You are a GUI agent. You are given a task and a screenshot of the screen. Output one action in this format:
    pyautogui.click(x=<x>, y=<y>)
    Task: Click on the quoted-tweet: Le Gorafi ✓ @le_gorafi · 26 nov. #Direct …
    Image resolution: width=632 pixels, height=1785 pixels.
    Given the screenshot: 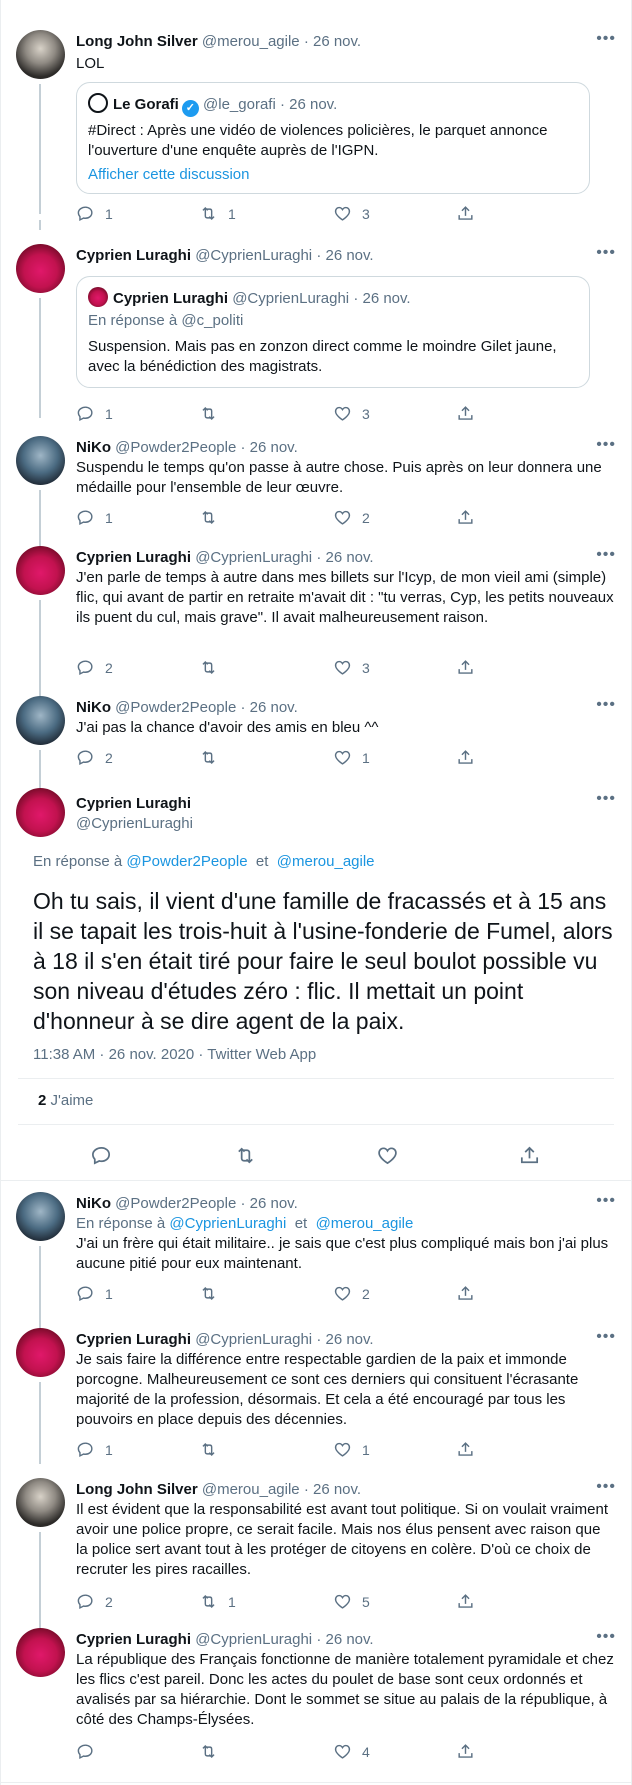 What is the action you would take?
    pyautogui.click(x=333, y=138)
    